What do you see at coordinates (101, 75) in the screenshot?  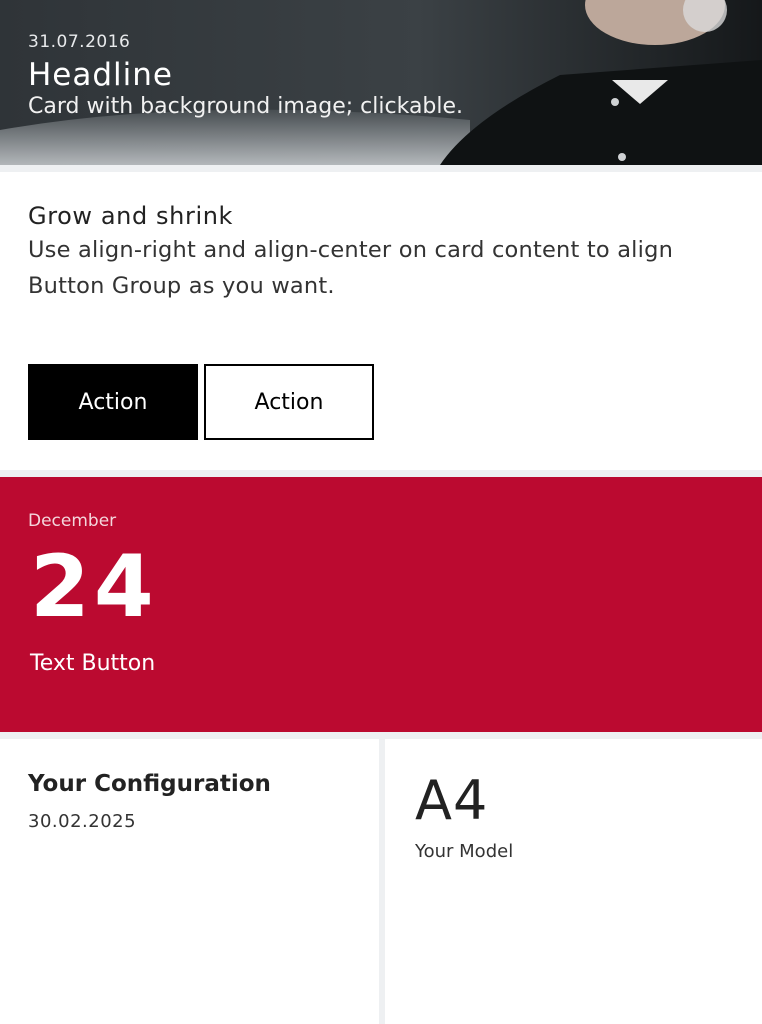 I see `card-headline: Headline` at bounding box center [101, 75].